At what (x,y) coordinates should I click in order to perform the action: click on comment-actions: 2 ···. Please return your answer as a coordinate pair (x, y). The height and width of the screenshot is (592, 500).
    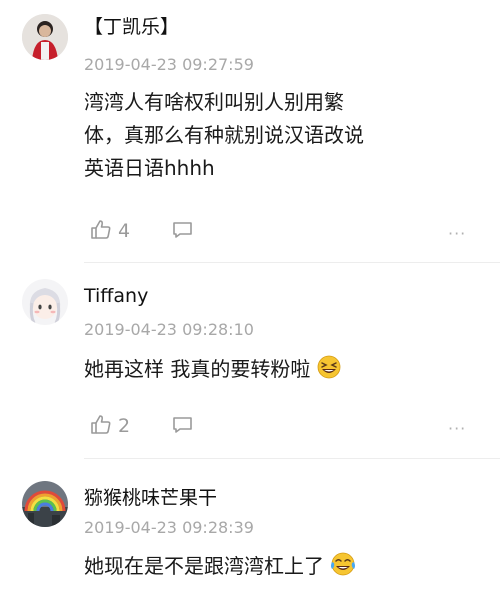
    Looking at the image, I should click on (284, 426).